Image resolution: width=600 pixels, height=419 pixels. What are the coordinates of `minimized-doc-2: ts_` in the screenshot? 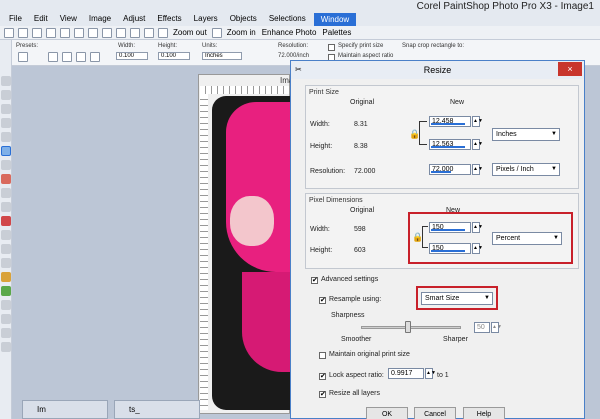 It's located at (157, 409).